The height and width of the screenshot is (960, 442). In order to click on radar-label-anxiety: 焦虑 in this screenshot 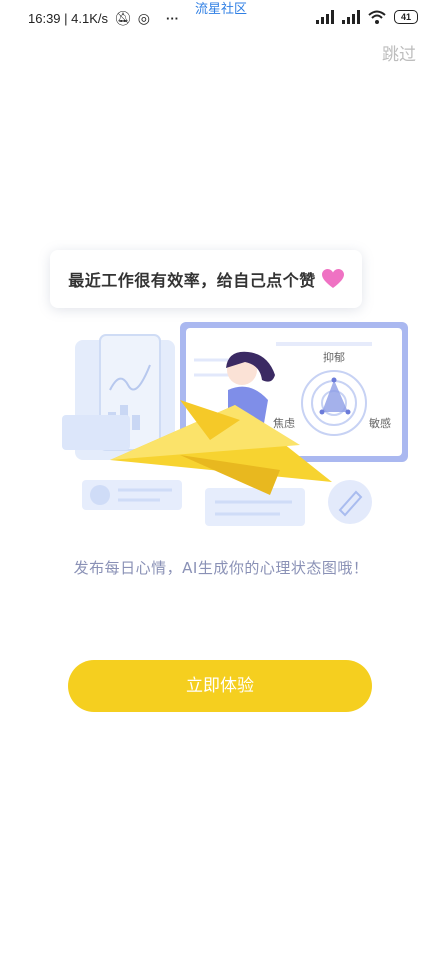, I will do `click(284, 423)`.